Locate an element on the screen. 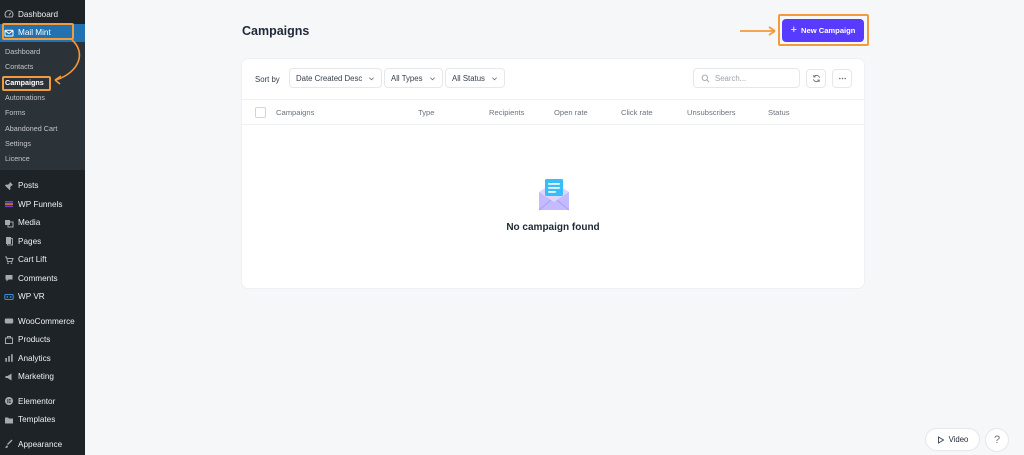  sidebar-item-products: Products is located at coordinates (42, 339).